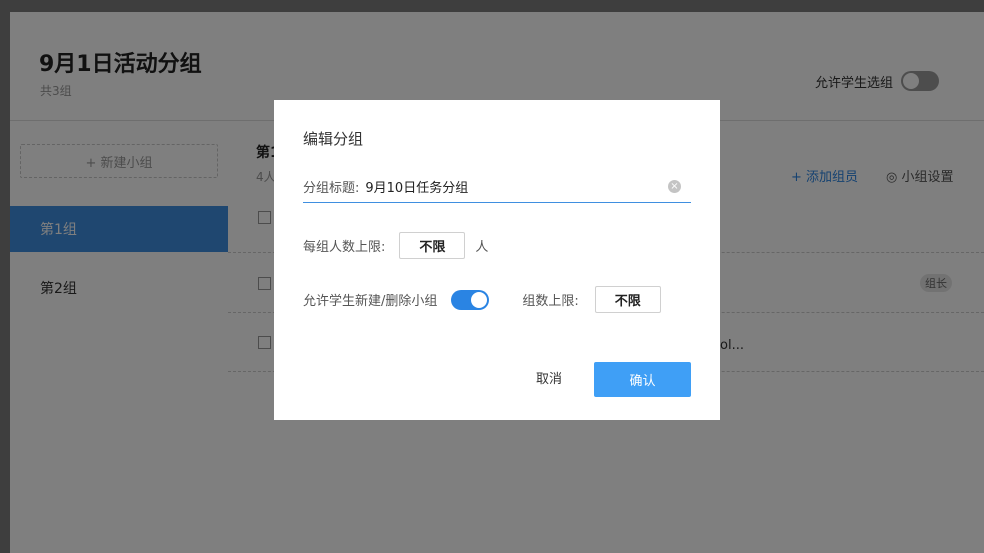  Describe the element at coordinates (331, 188) in the screenshot. I see `group-title-label: 分组标题:` at that location.